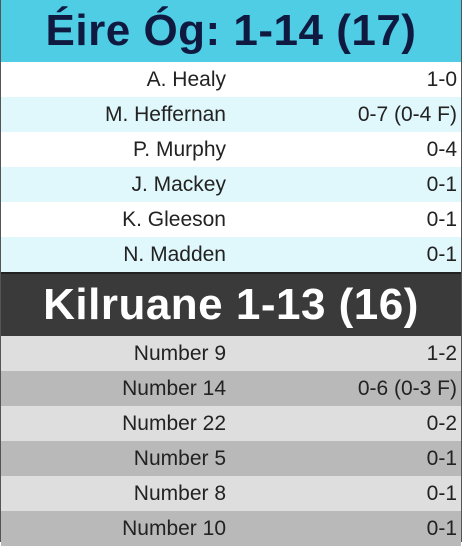 Image resolution: width=462 pixels, height=546 pixels. Describe the element at coordinates (179, 353) in the screenshot. I see `scorer-name: Number 9` at that location.